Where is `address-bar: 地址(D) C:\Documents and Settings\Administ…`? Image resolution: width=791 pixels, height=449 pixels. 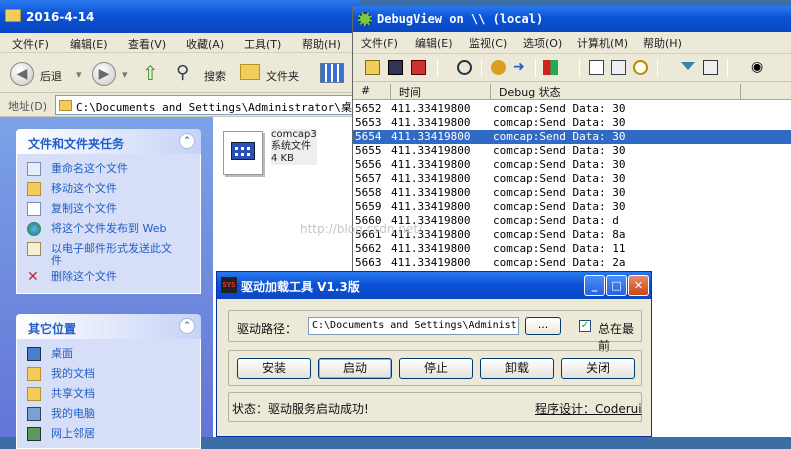
address-bar: 地址(D) C:\Documents and Settings\Administ… is located at coordinates (180, 105).